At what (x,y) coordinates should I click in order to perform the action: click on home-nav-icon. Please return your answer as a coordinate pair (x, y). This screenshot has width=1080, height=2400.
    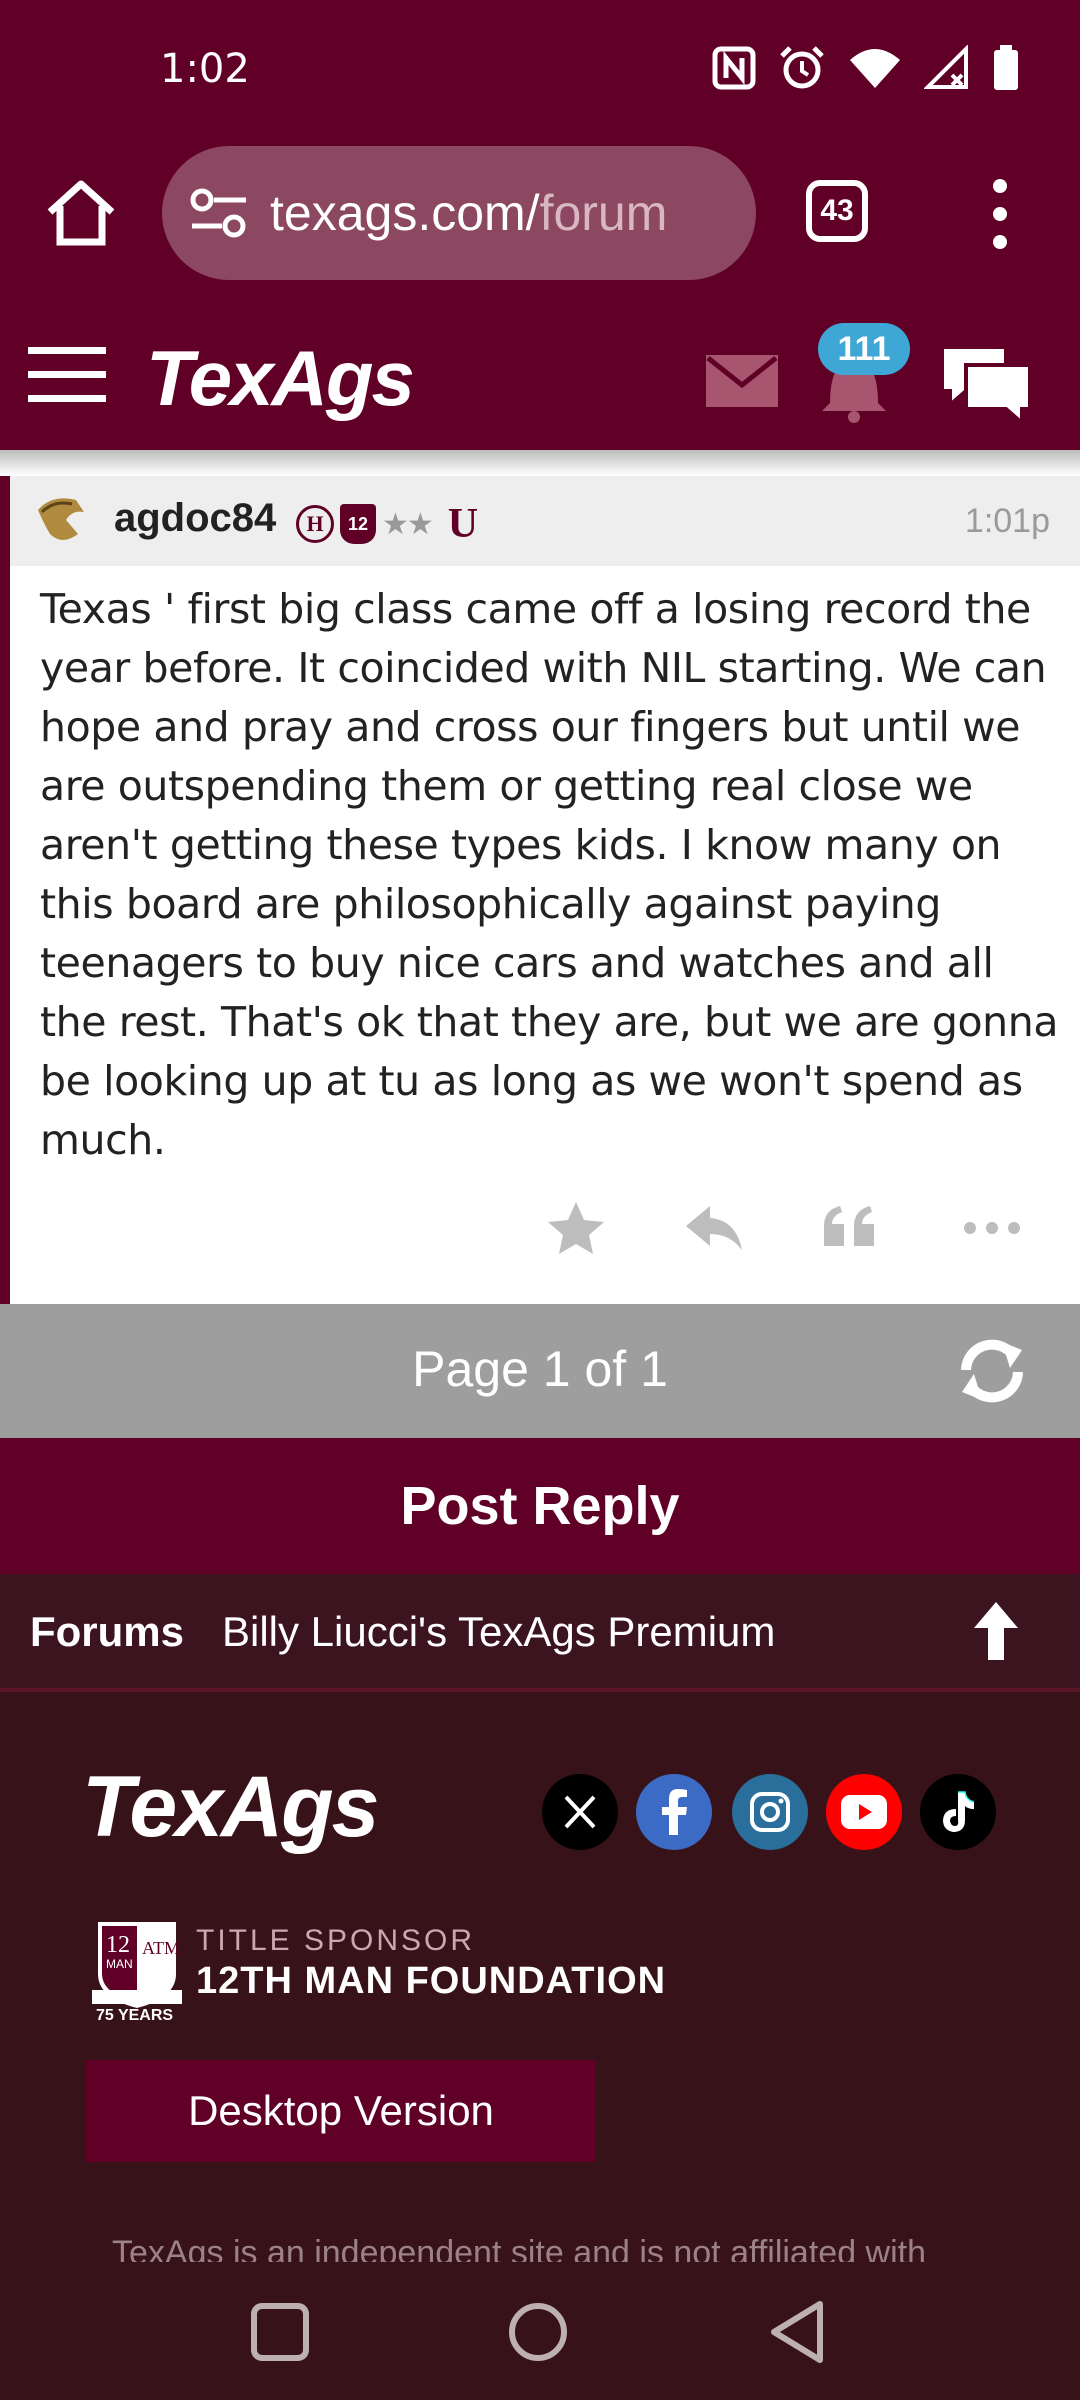
    Looking at the image, I should click on (538, 2332).